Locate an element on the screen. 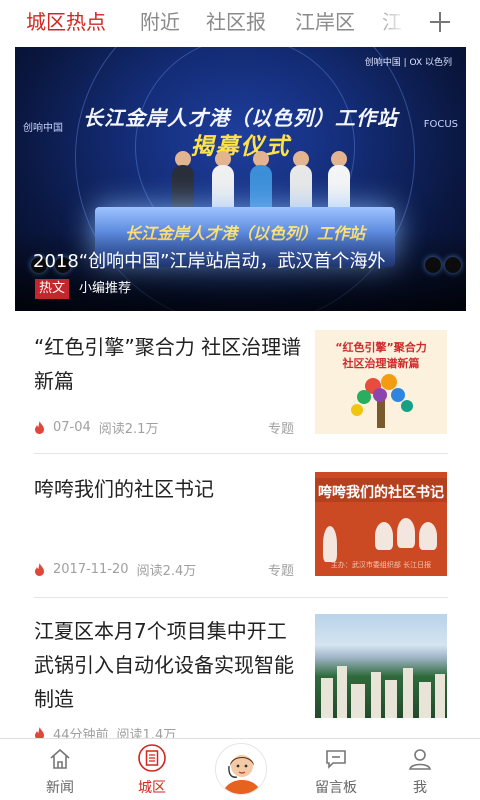 This screenshot has height=800, width=480. user-icon is located at coordinates (420, 759).